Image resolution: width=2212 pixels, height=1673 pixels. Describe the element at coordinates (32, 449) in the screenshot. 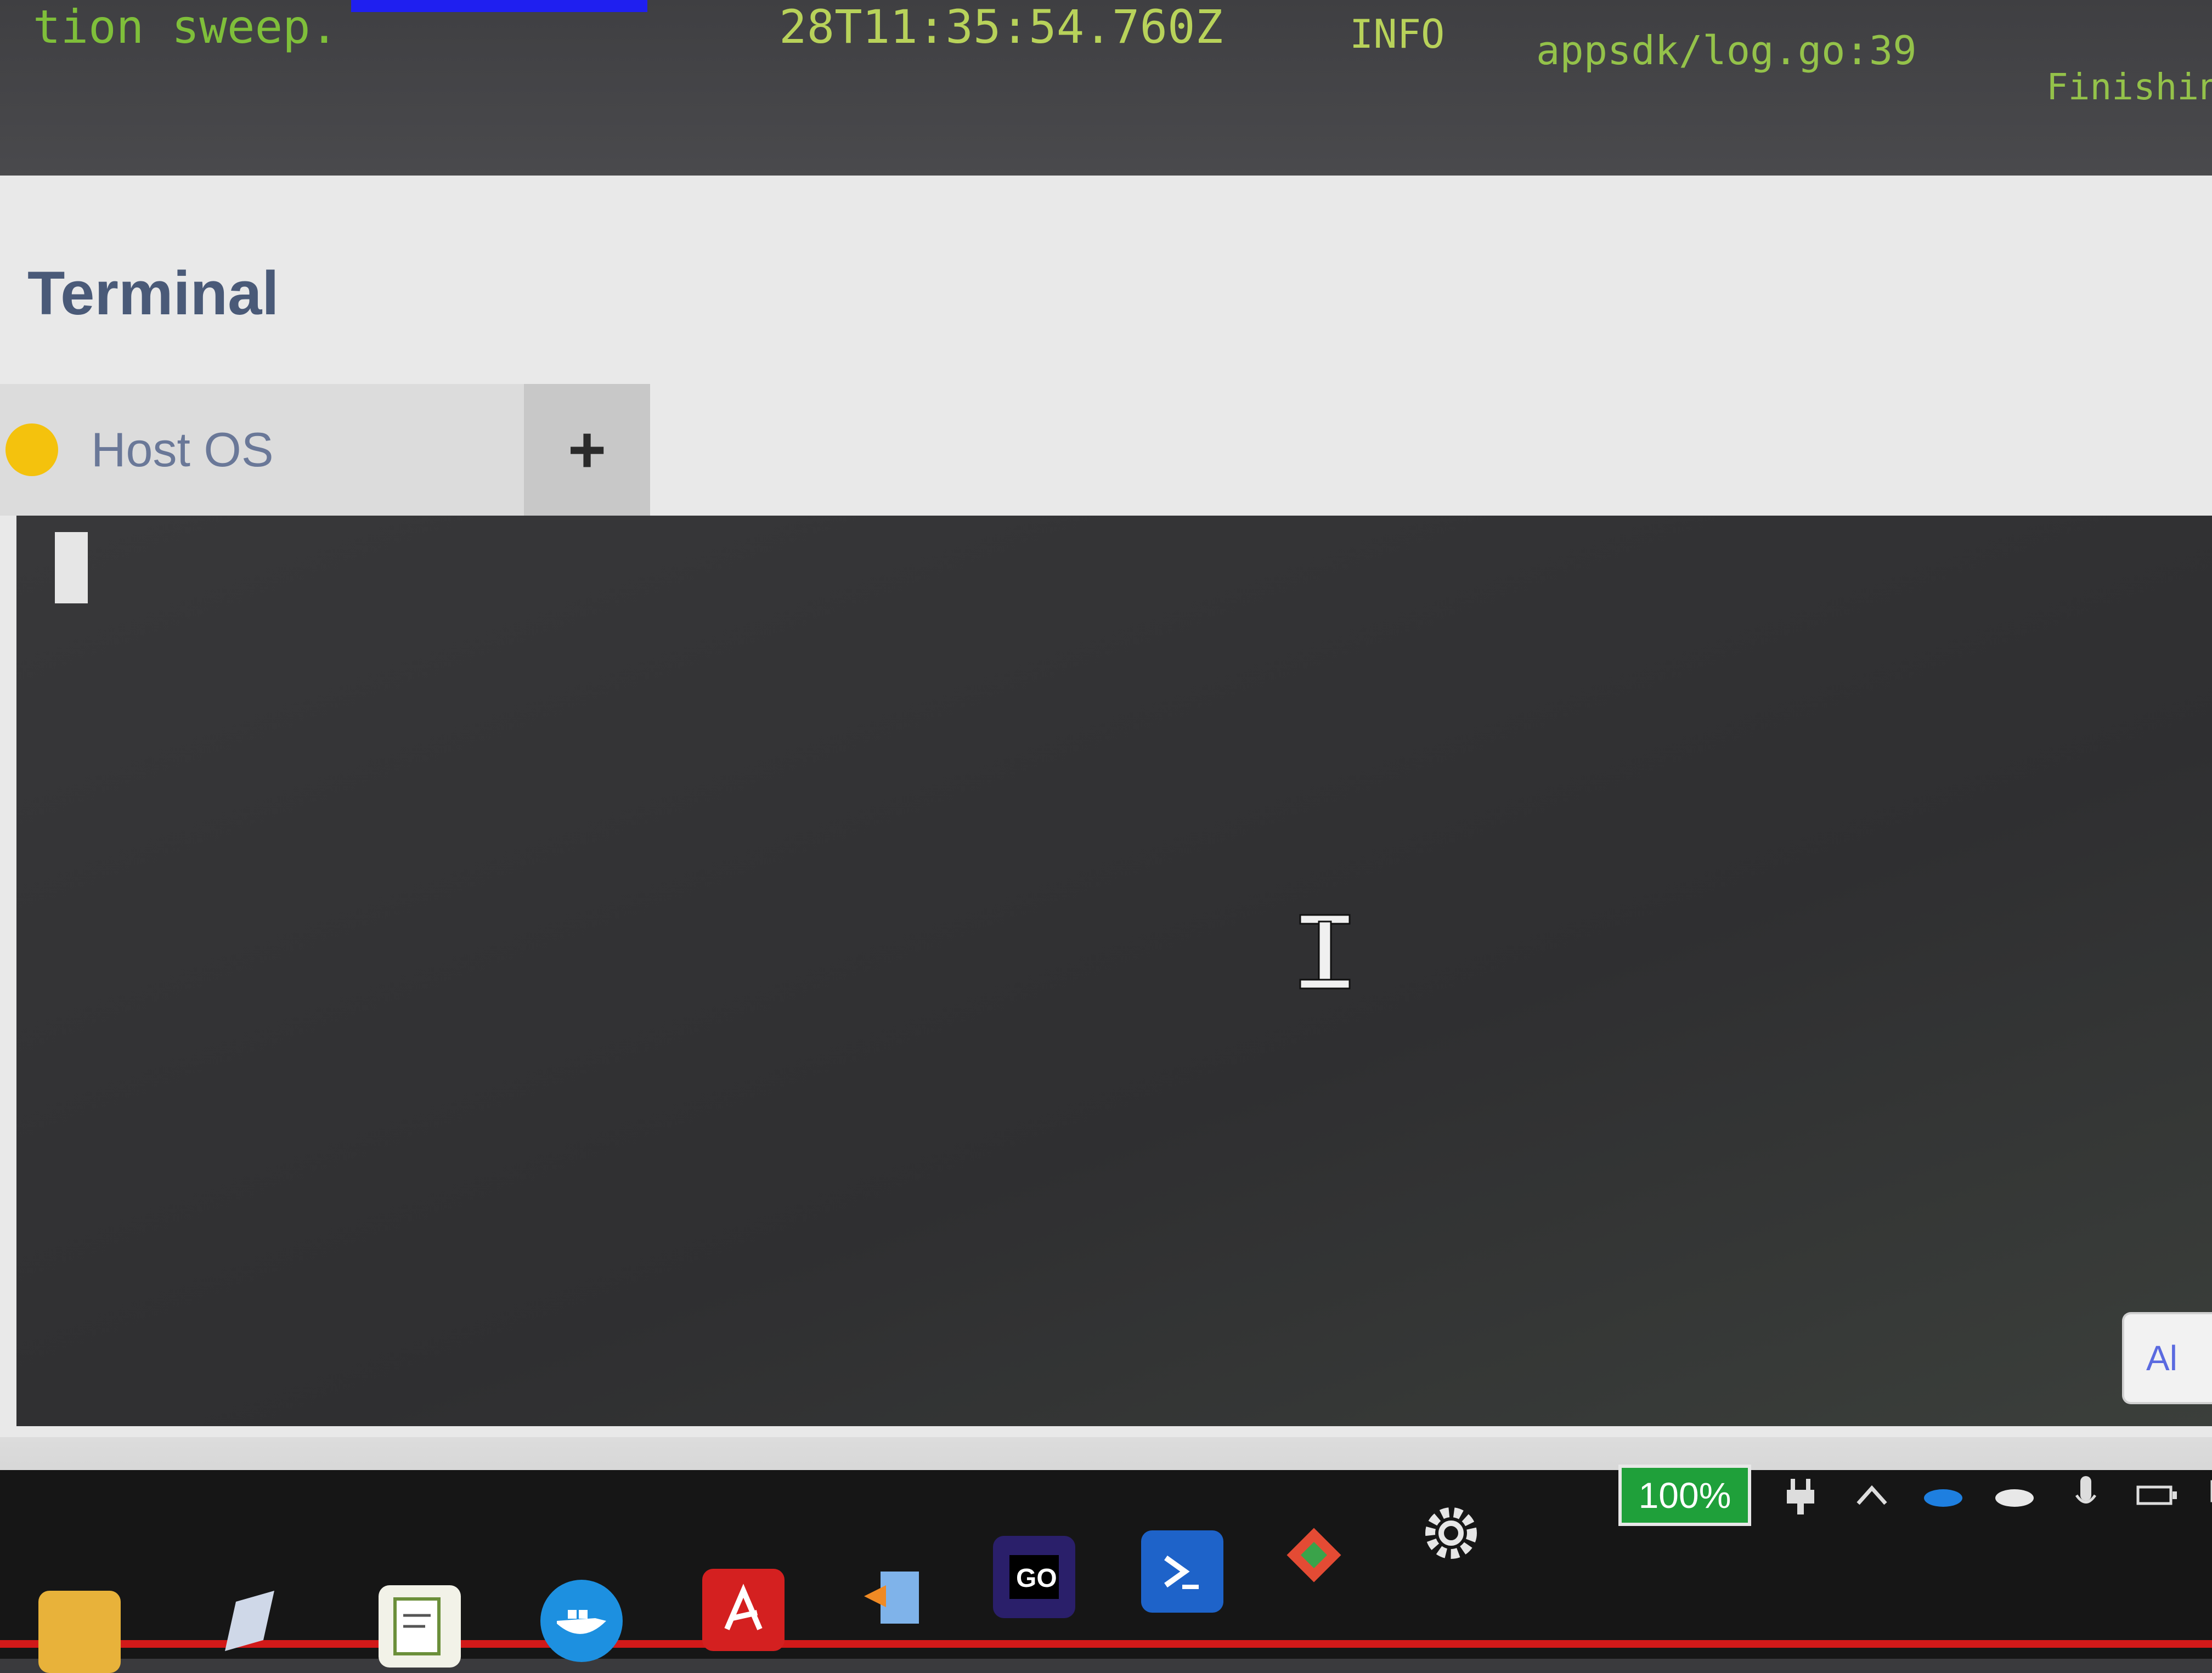

I see `status-dot-icon` at that location.